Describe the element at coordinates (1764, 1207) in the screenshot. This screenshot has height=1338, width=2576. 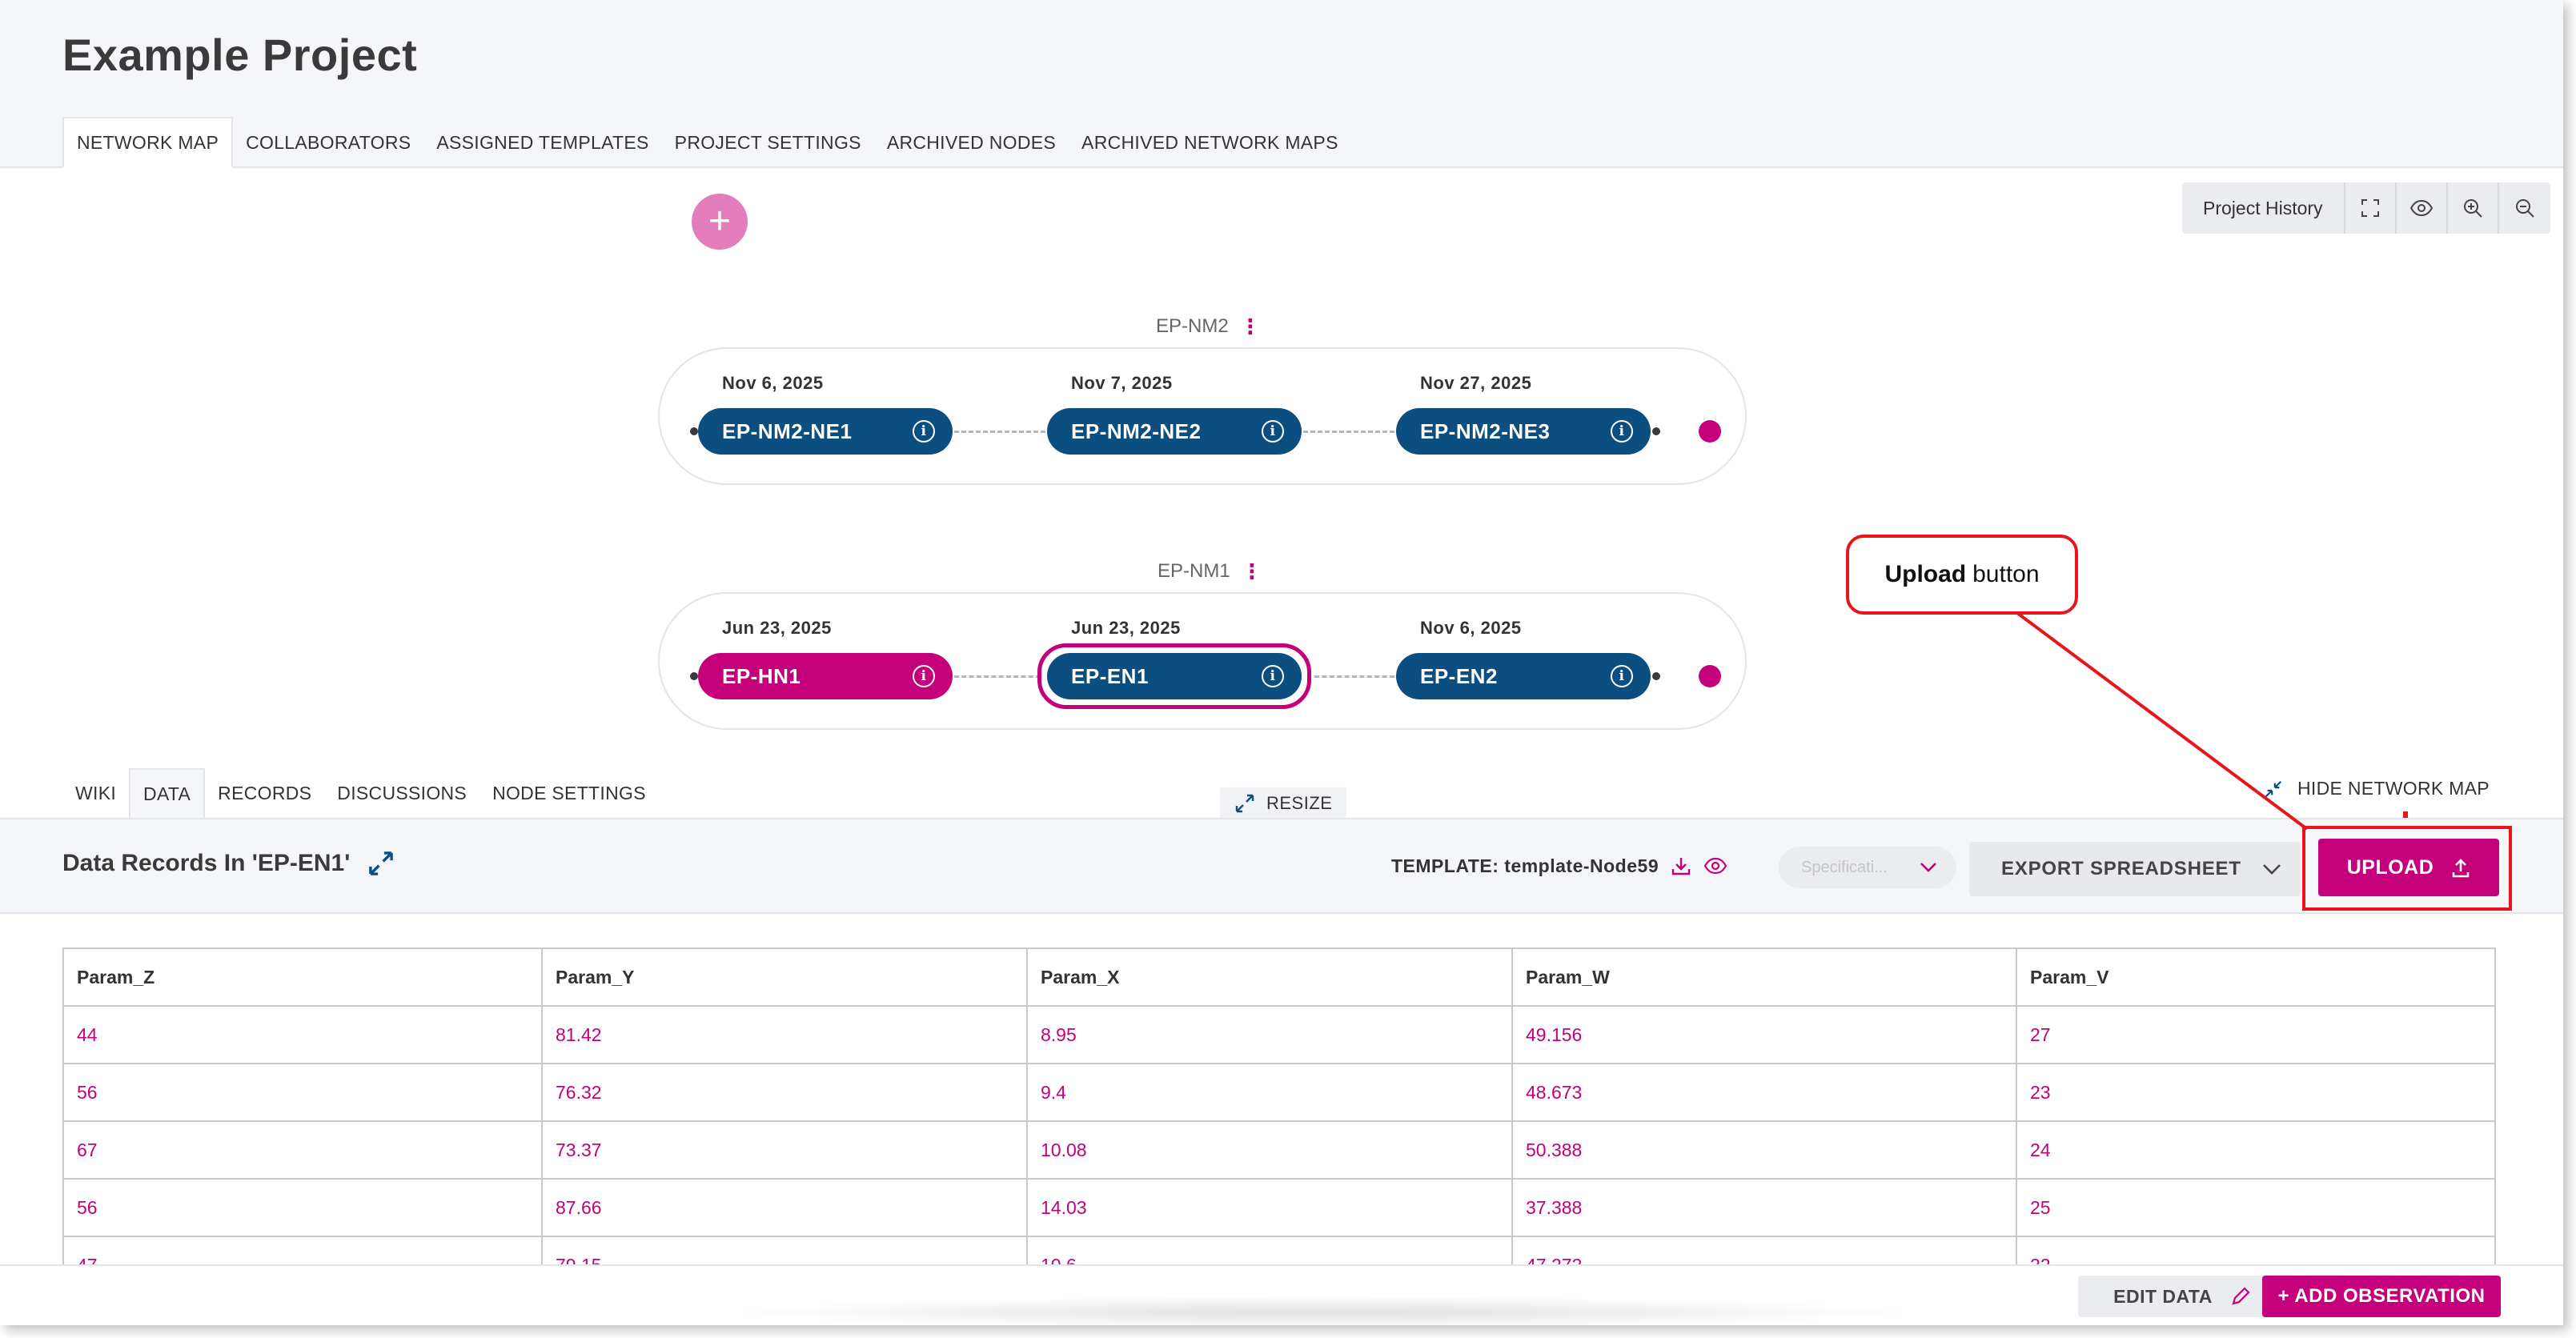
I see `table-cell: 37.388` at that location.